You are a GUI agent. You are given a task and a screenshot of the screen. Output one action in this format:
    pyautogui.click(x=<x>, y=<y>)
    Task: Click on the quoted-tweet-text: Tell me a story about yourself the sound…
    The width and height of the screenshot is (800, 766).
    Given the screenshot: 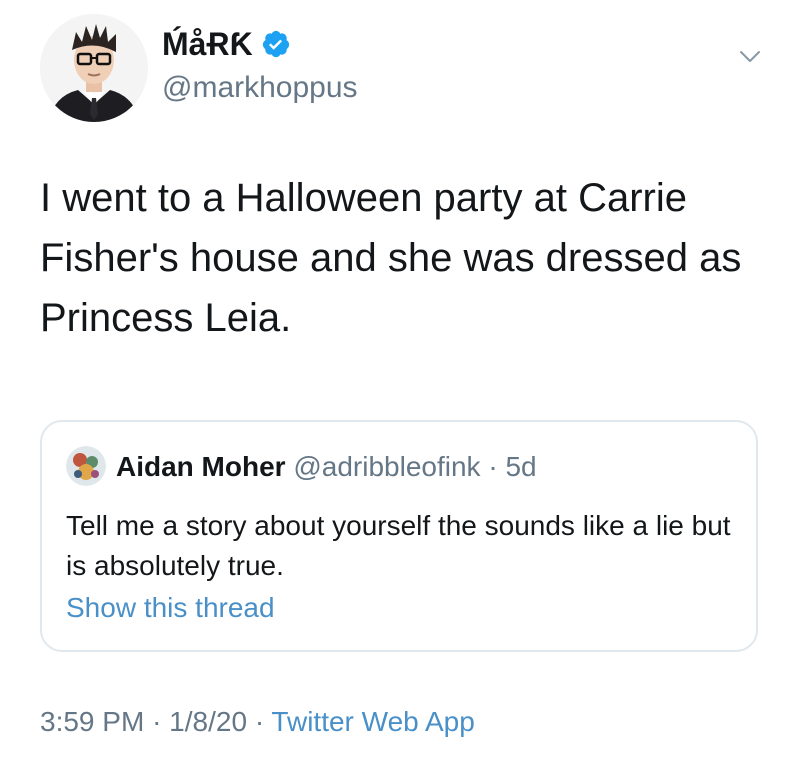 What is the action you would take?
    pyautogui.click(x=398, y=545)
    